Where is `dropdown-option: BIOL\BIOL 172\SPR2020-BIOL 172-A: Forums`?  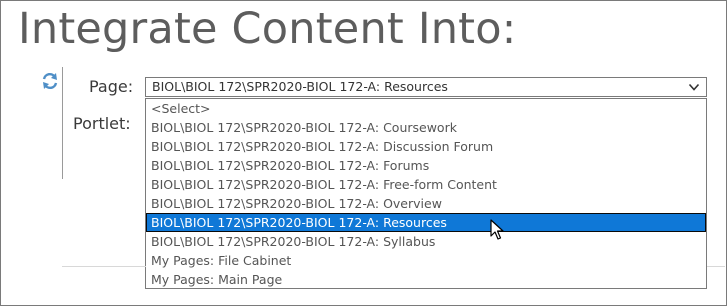
dropdown-option: BIOL\BIOL 172\SPR2020-BIOL 172-A: Forums is located at coordinates (426, 165).